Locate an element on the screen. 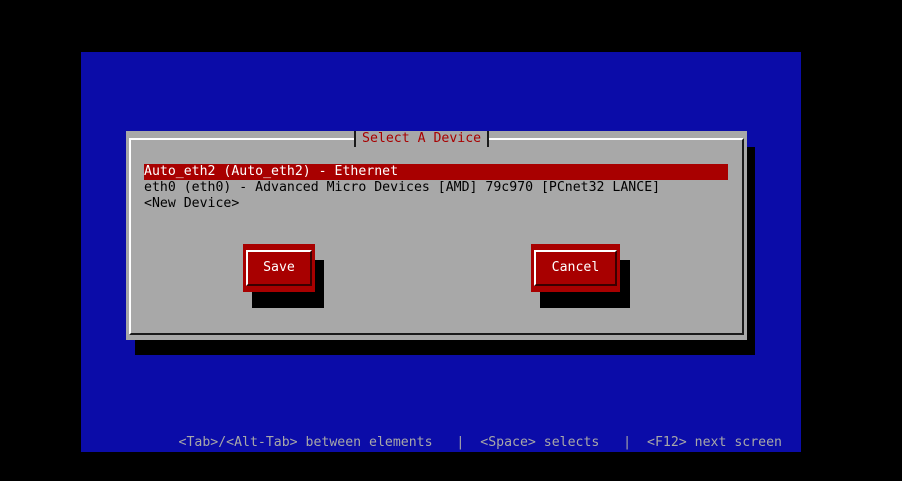 The height and width of the screenshot is (481, 902). tab-hint: <Tab>/<Alt-Tab> between elements is located at coordinates (305, 442).